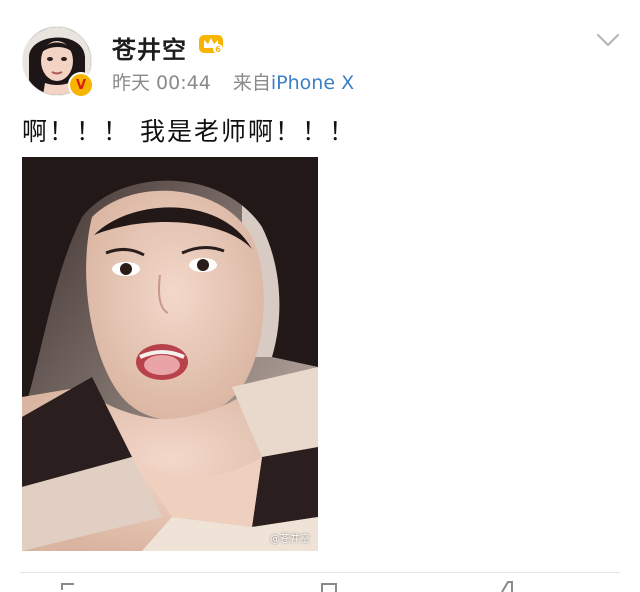 The image size is (640, 592). I want to click on action-bar, so click(320, 583).